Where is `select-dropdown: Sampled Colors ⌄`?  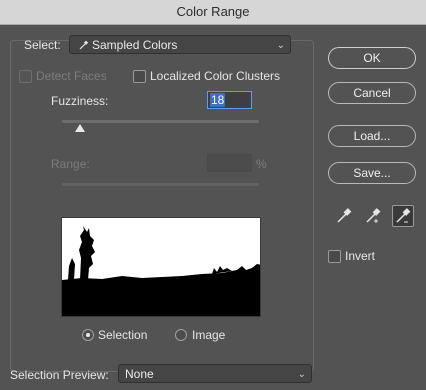
select-dropdown: Sampled Colors ⌄ is located at coordinates (180, 44).